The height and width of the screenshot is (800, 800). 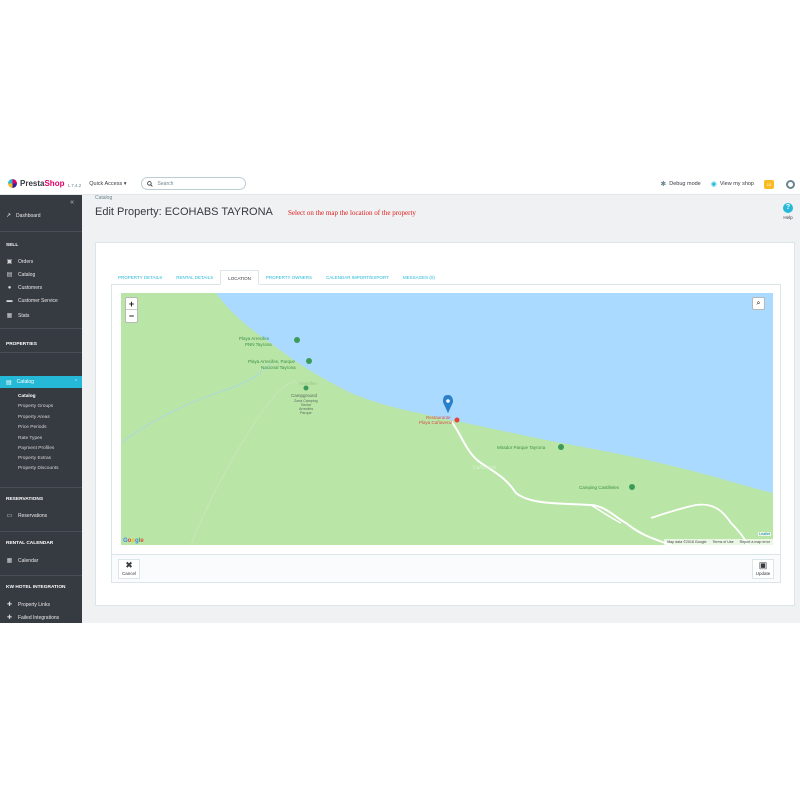 What do you see at coordinates (448, 401) in the screenshot?
I see `pin-center` at bounding box center [448, 401].